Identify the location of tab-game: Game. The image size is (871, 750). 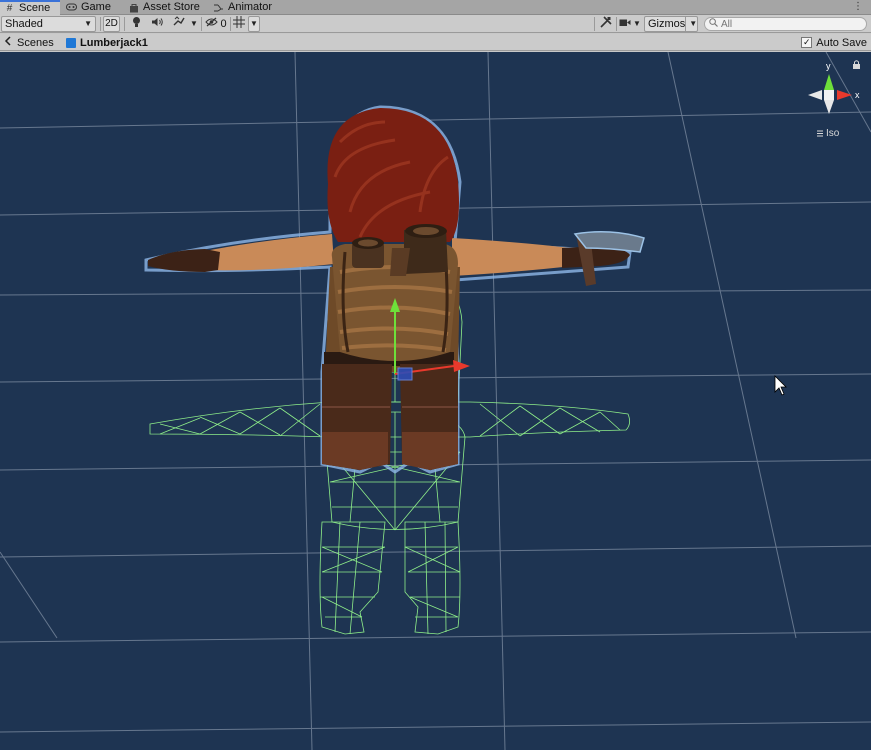
(92, 7).